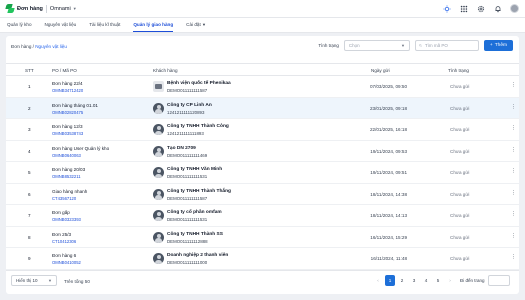 Image resolution: width=525 pixels, height=300 pixels. Describe the element at coordinates (472, 280) in the screenshot. I see `goto-page-label: Đi đến trang` at that location.